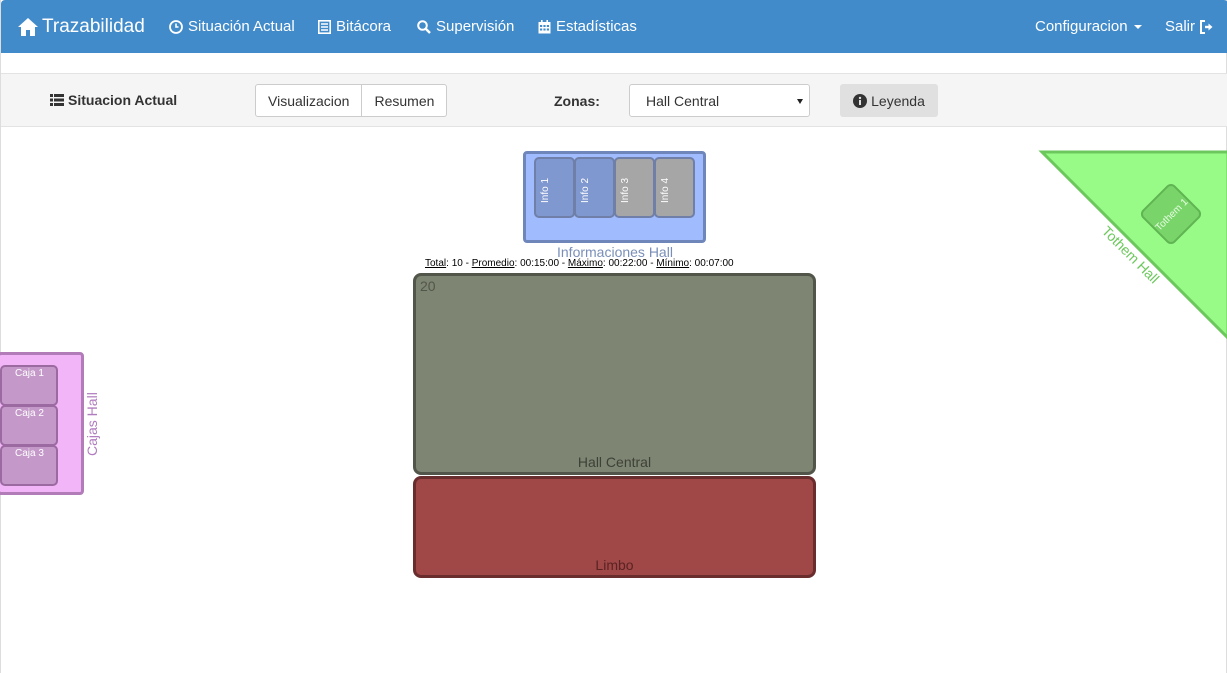  Describe the element at coordinates (493, 263) in the screenshot. I see `stats-promedio-label: Promedio` at that location.